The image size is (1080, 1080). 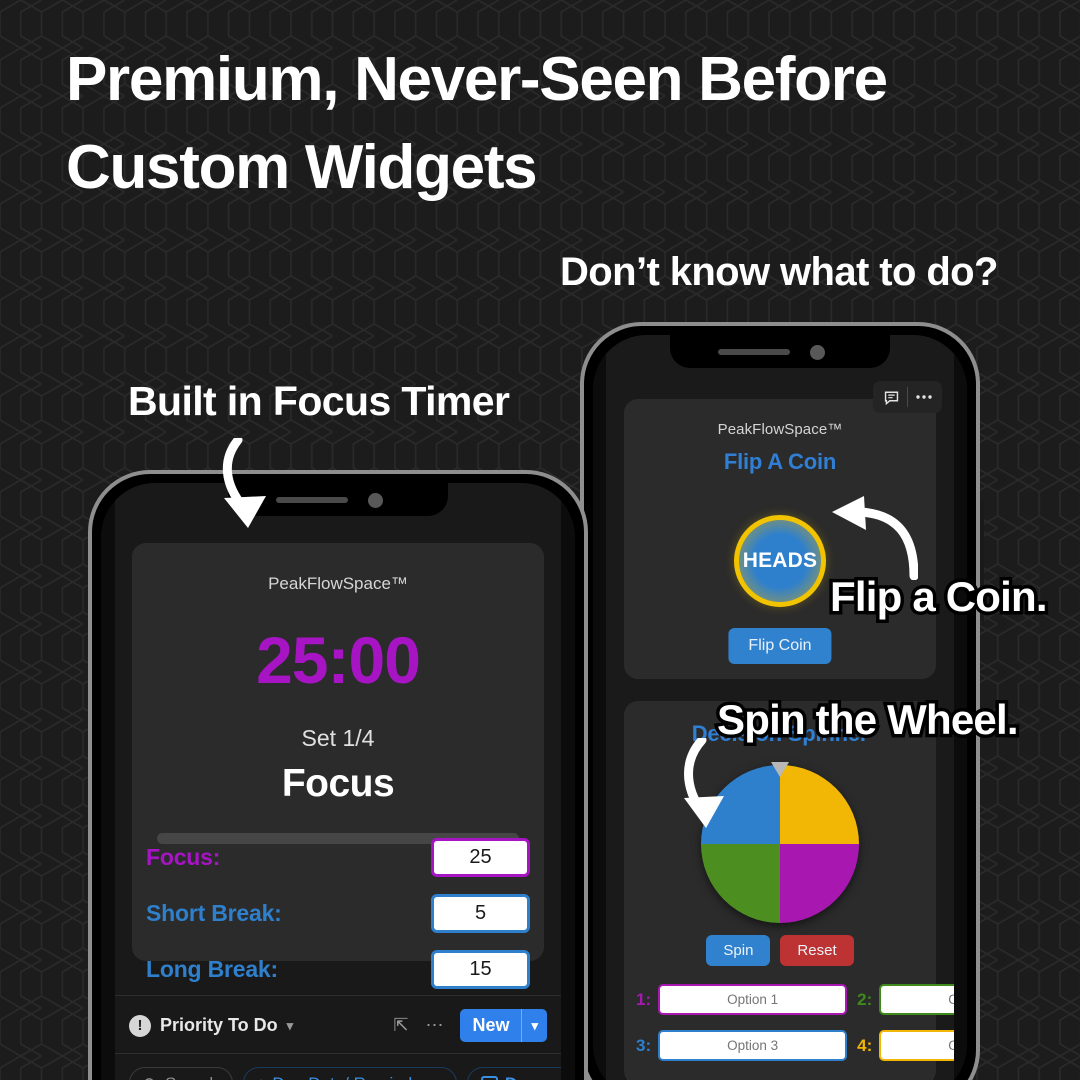 I want to click on timer-set-counter: Set 1/4, so click(x=338, y=738).